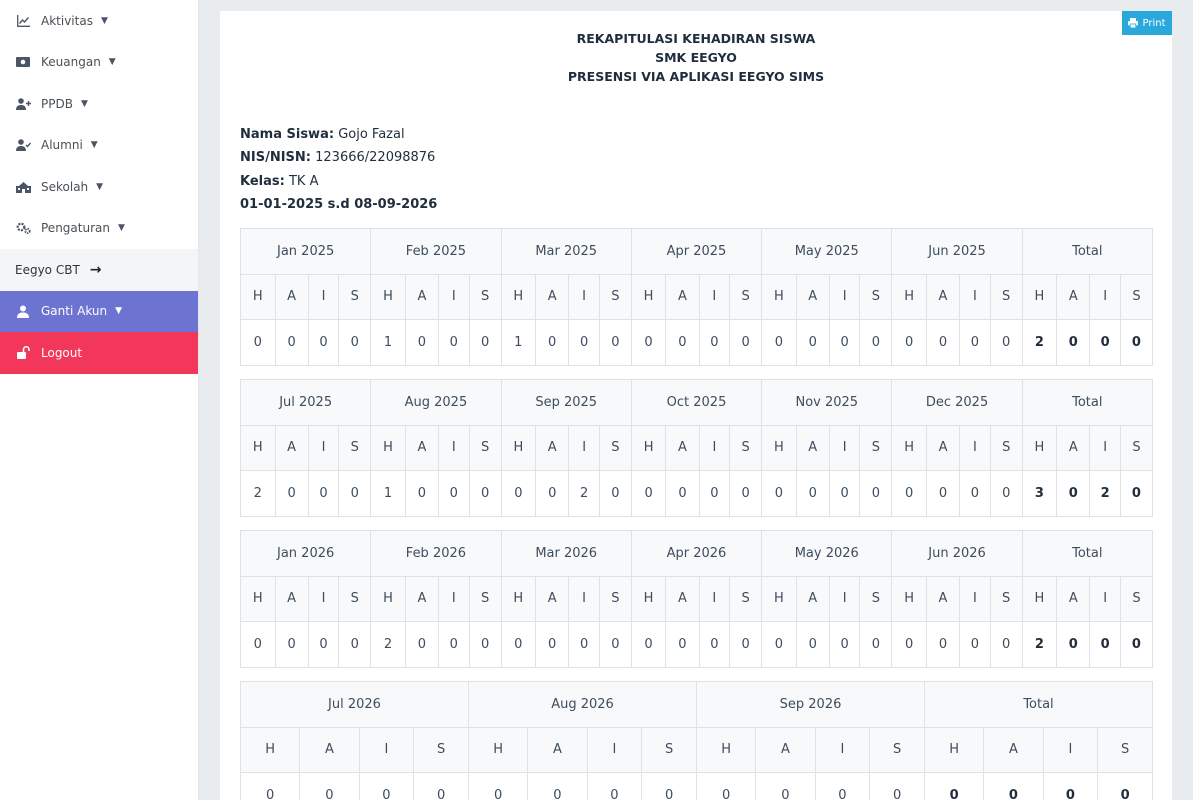 This screenshot has height=800, width=1193. What do you see at coordinates (566, 402) in the screenshot?
I see `month-header: Sep 2025` at bounding box center [566, 402].